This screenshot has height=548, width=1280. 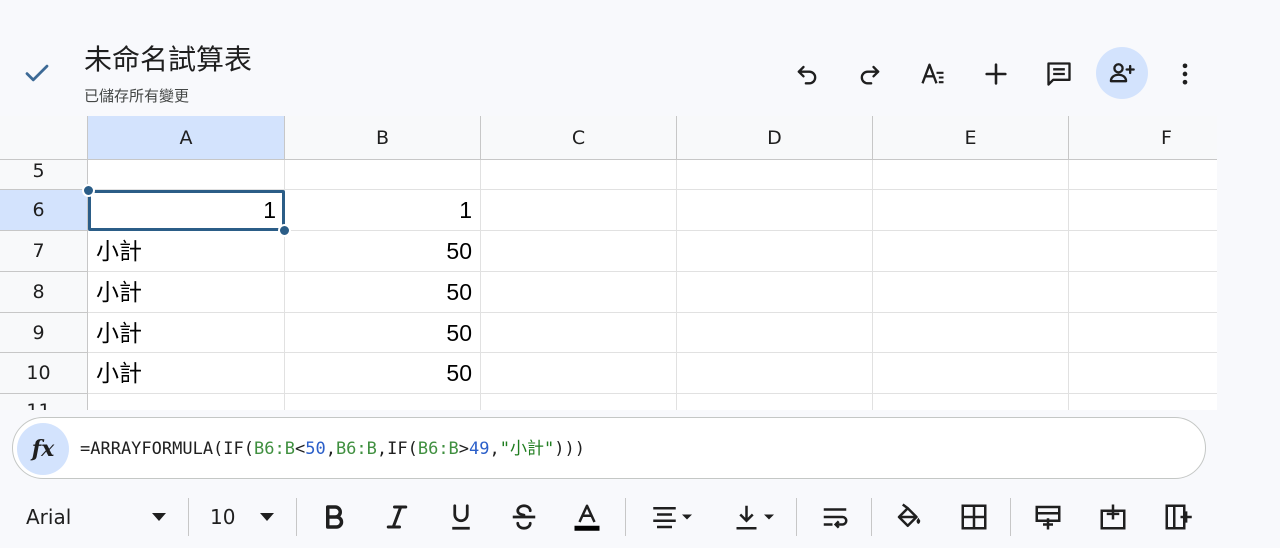 What do you see at coordinates (383, 292) in the screenshot?
I see `cell-b8: 50` at bounding box center [383, 292].